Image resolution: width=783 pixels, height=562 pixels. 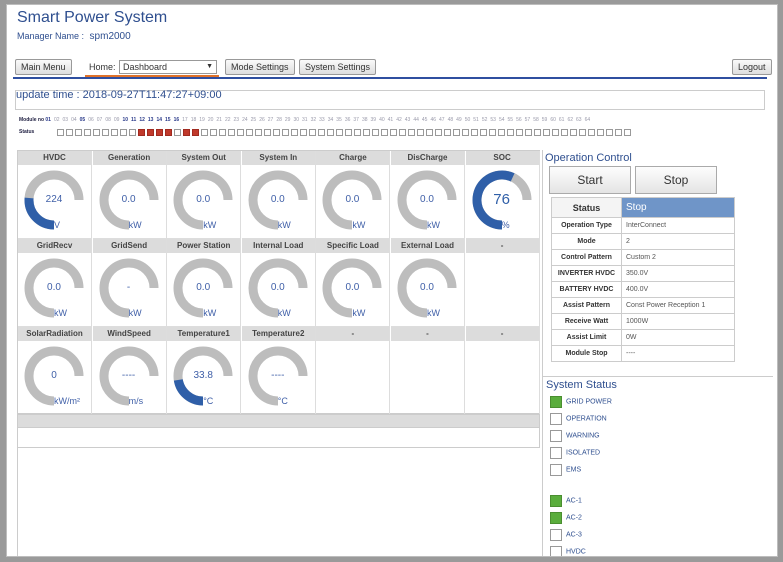 What do you see at coordinates (643, 241) in the screenshot?
I see `operation-row: Mode 2` at bounding box center [643, 241].